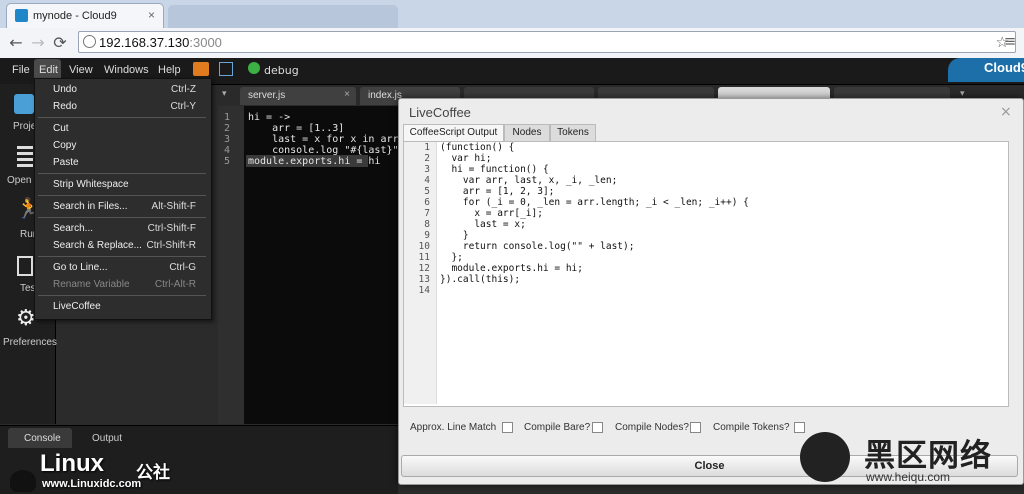 Image resolution: width=1024 pixels, height=494 pixels. I want to click on output-code-line: (function() {, so click(477, 147).